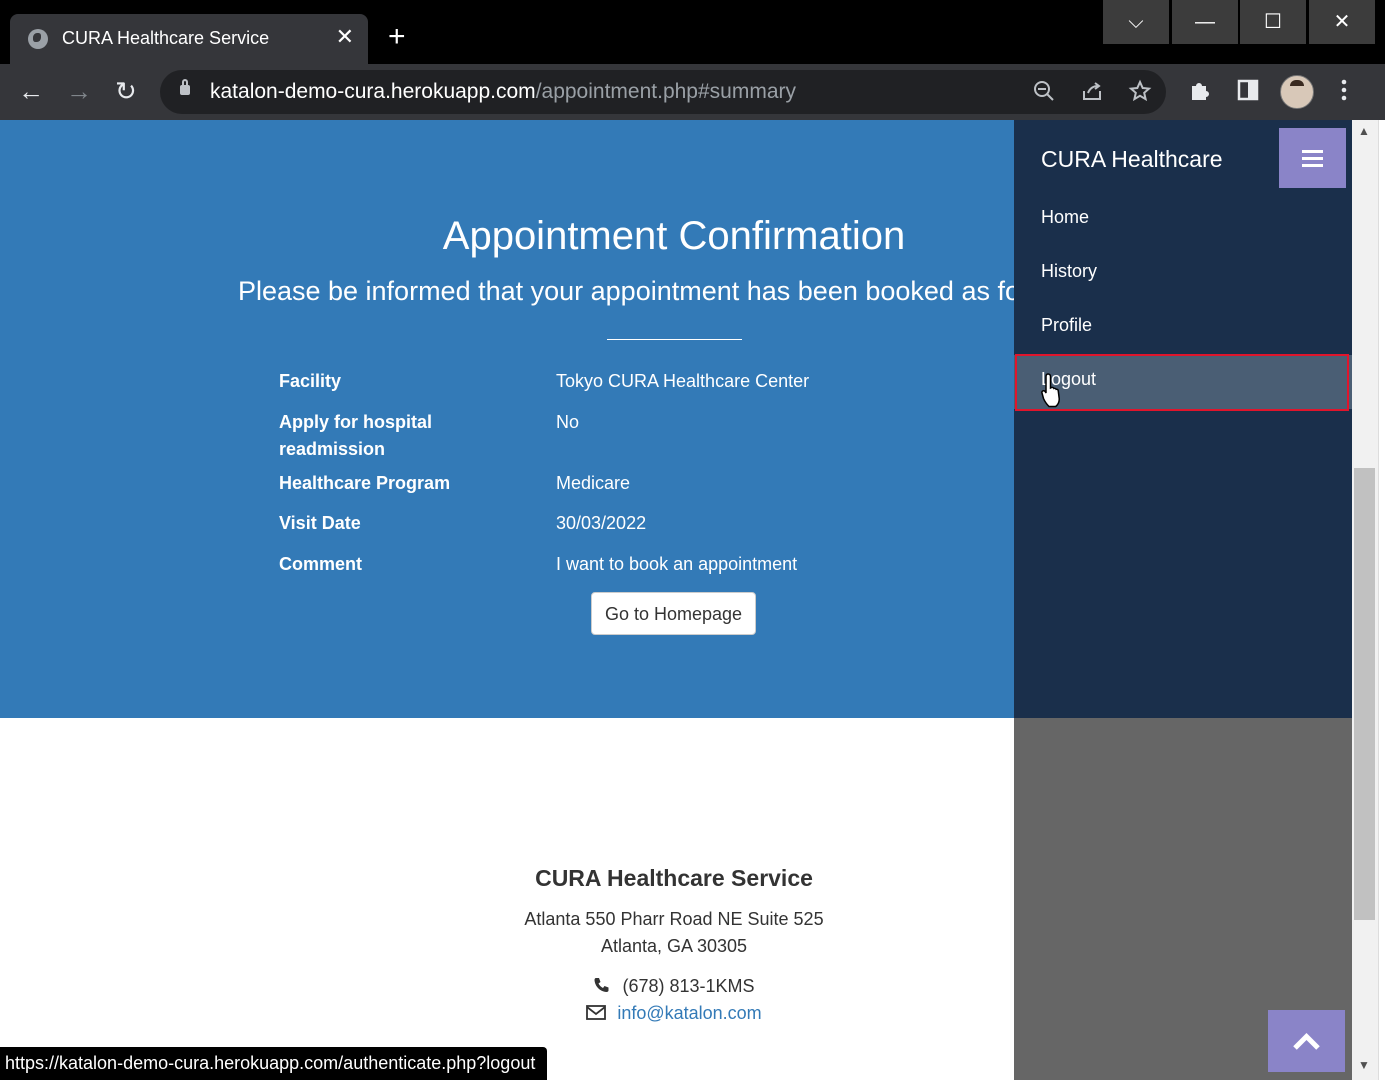  I want to click on side-panel-icon, so click(1248, 93).